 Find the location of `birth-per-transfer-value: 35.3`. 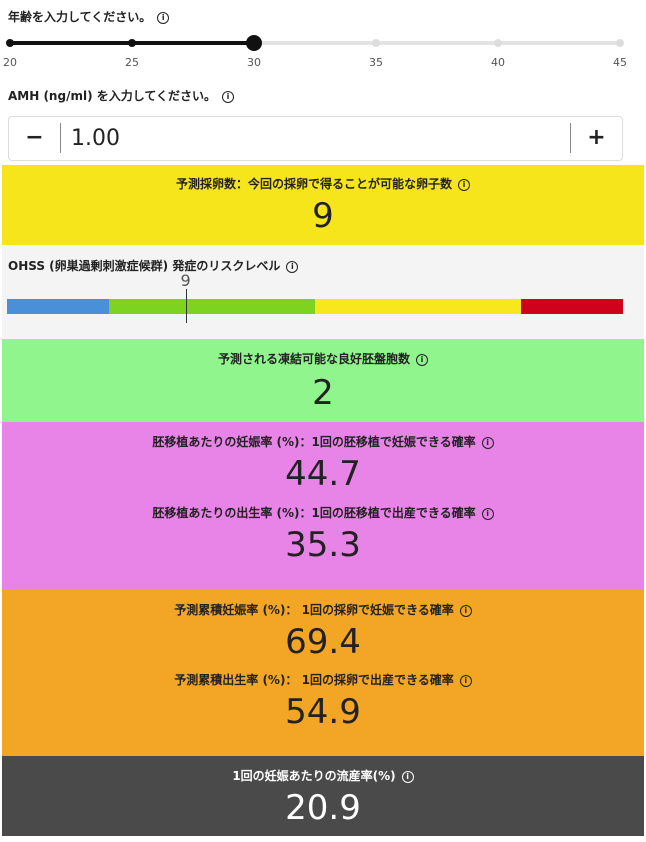

birth-per-transfer-value: 35.3 is located at coordinates (323, 545).